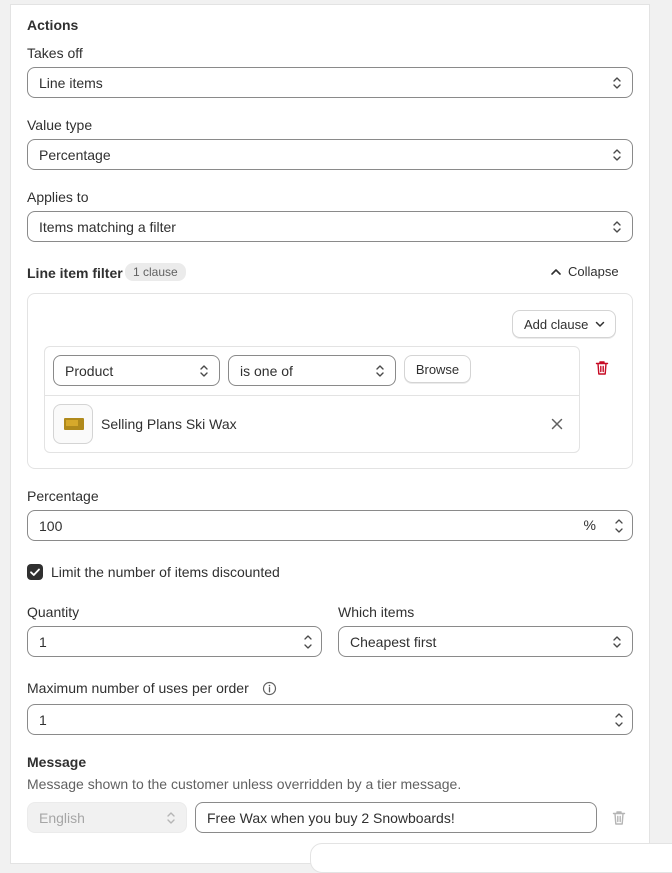 The image size is (672, 873). I want to click on clause-divider, so click(312, 395).